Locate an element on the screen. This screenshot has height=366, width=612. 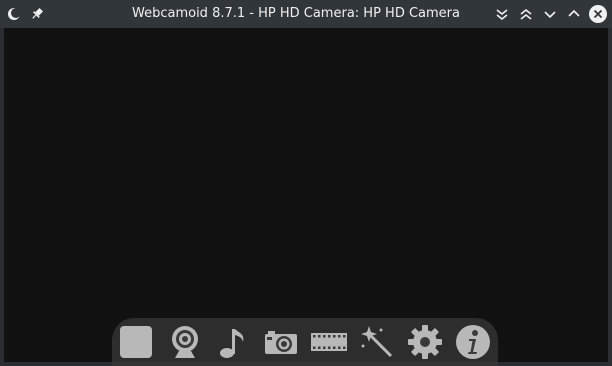
info-icon is located at coordinates (473, 342).